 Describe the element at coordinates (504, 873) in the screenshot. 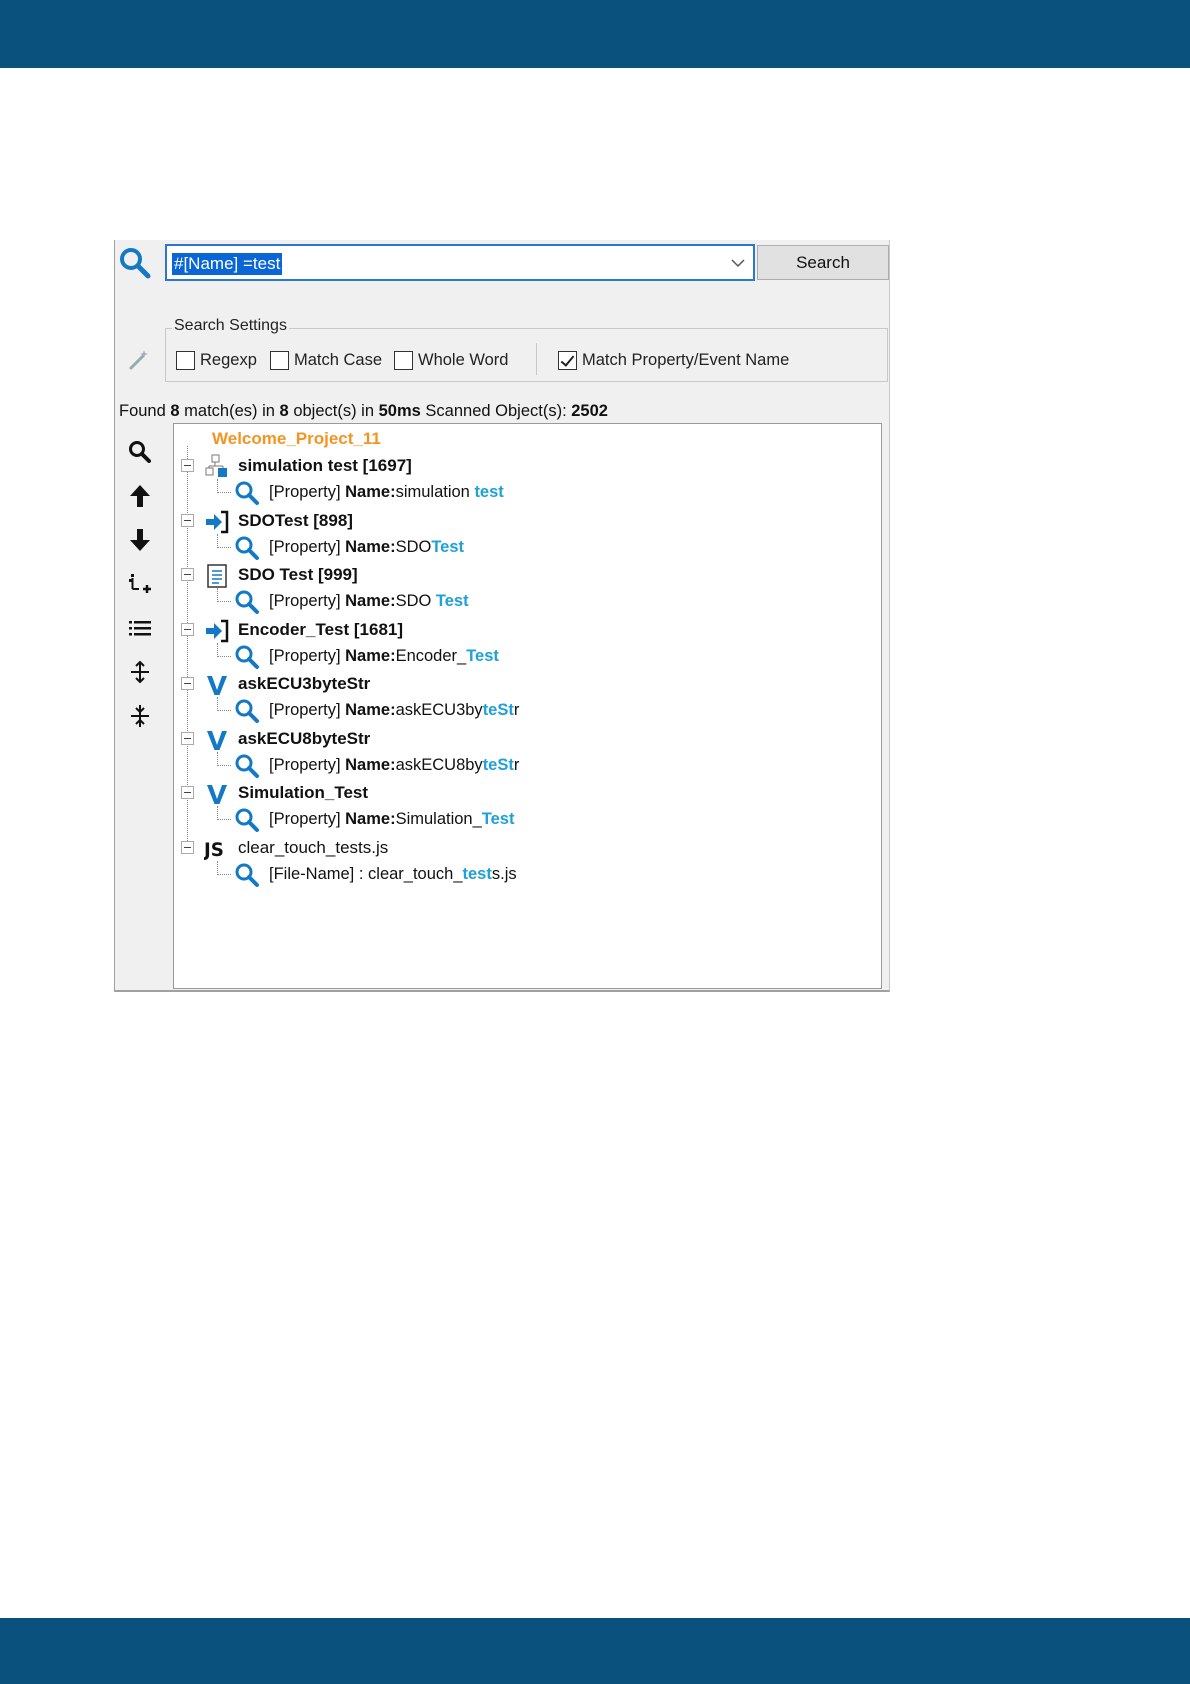

I see `match-value-post: s.js` at that location.